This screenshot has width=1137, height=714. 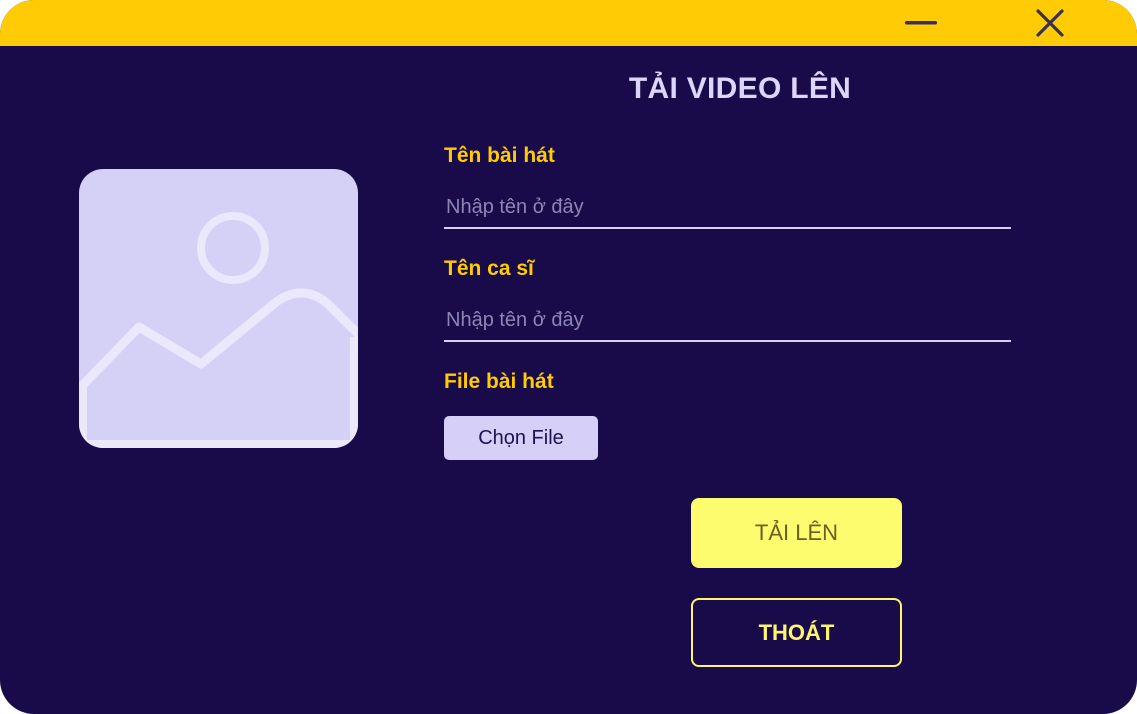 I want to click on image-placeholder-icon, so click(x=218, y=308).